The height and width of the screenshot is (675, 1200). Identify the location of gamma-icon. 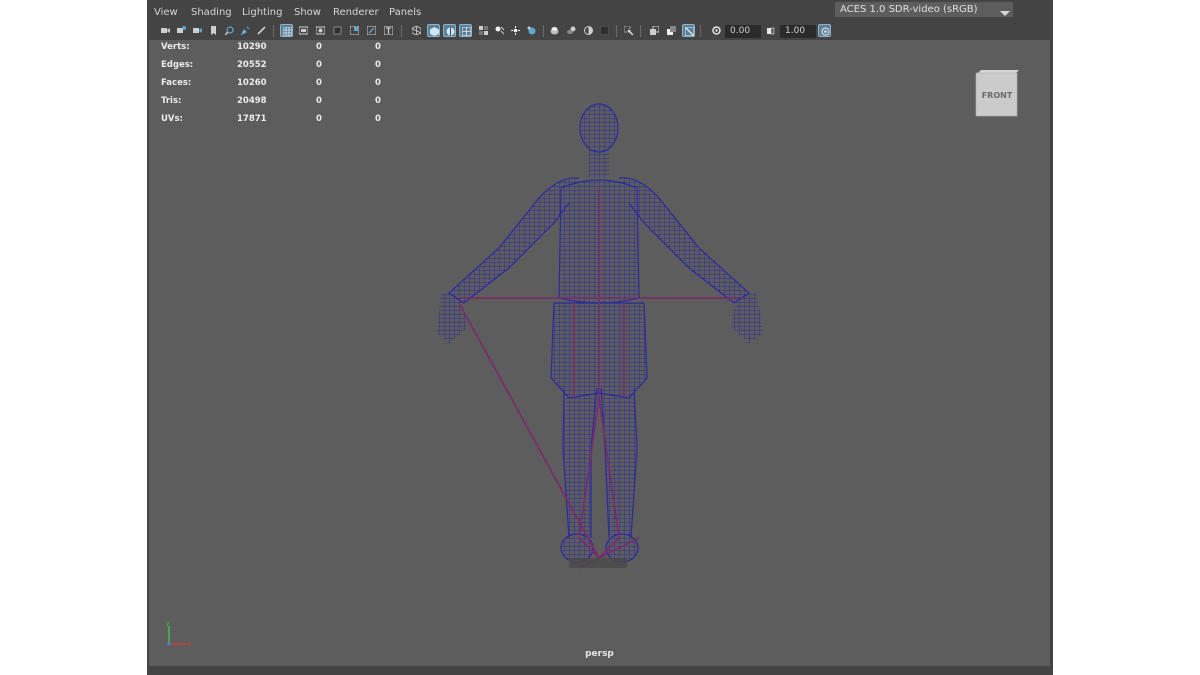
(770, 30).